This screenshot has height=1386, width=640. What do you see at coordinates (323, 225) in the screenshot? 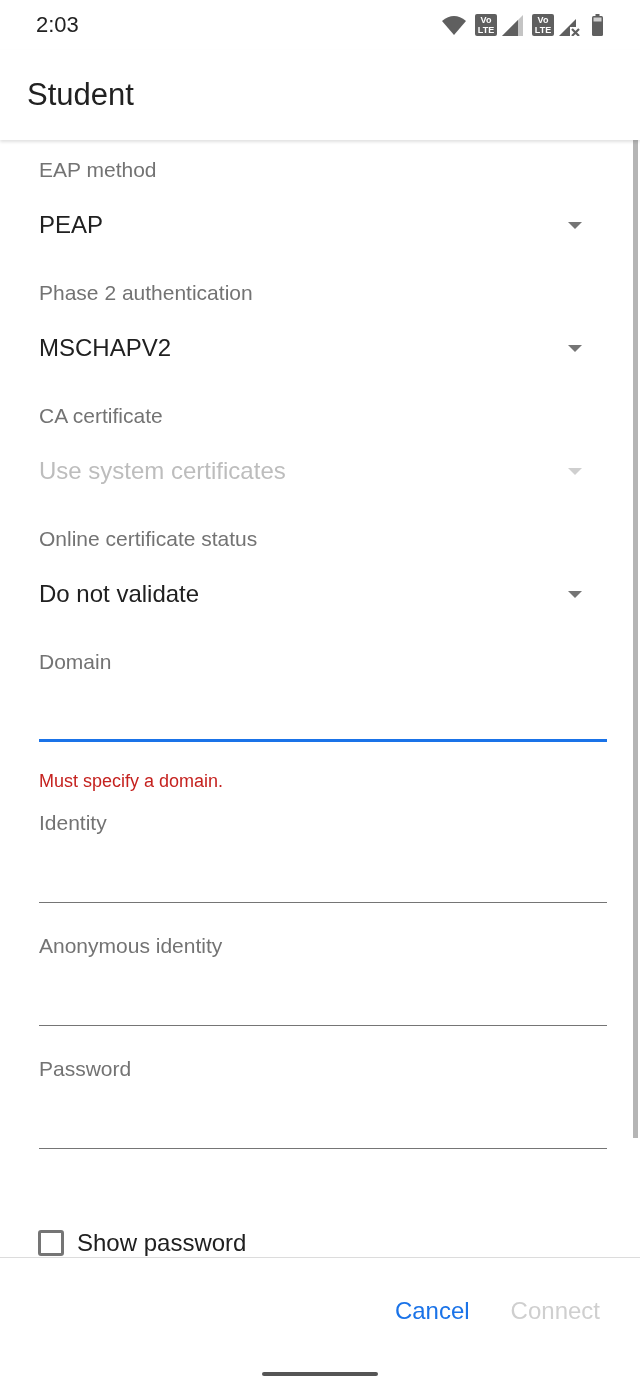
I see `dropdown: PEAP` at bounding box center [323, 225].